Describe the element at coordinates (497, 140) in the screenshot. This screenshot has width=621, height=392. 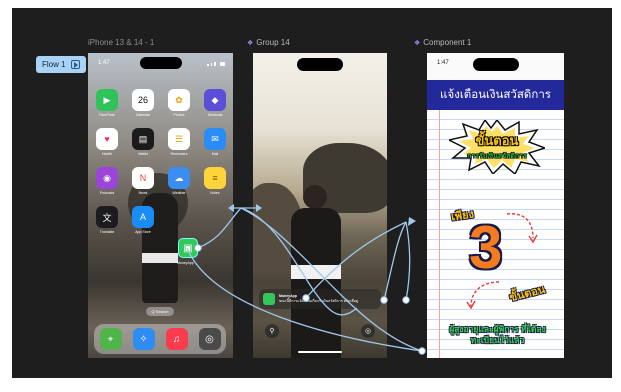
I see `burst-title: ขั้นตอน` at that location.